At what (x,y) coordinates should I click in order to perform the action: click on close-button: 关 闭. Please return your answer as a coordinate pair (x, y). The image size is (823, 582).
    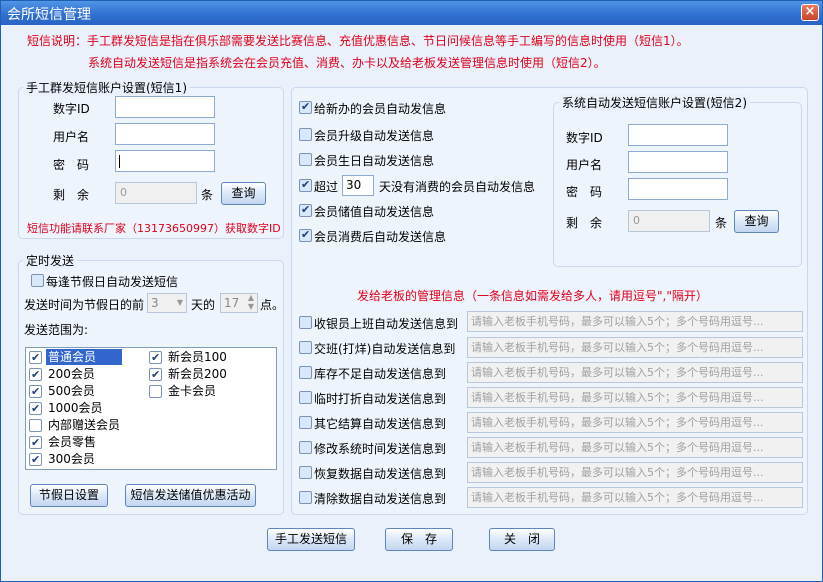
    Looking at the image, I should click on (522, 539).